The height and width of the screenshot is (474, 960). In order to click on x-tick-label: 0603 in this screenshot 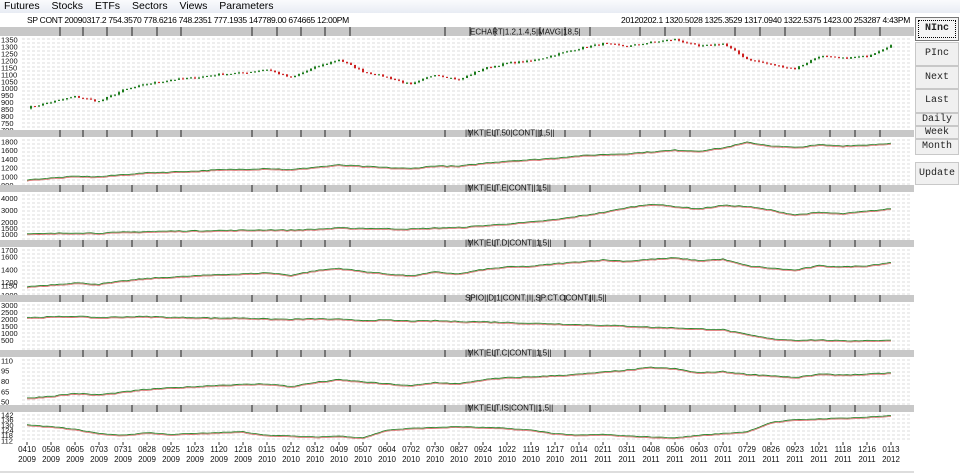, I will do `click(699, 449)`.